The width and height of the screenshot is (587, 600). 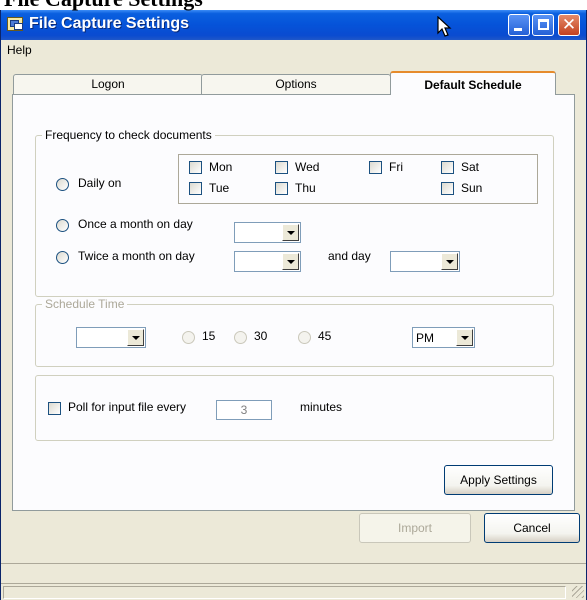 I want to click on daily-label: Daily on, so click(x=100, y=183).